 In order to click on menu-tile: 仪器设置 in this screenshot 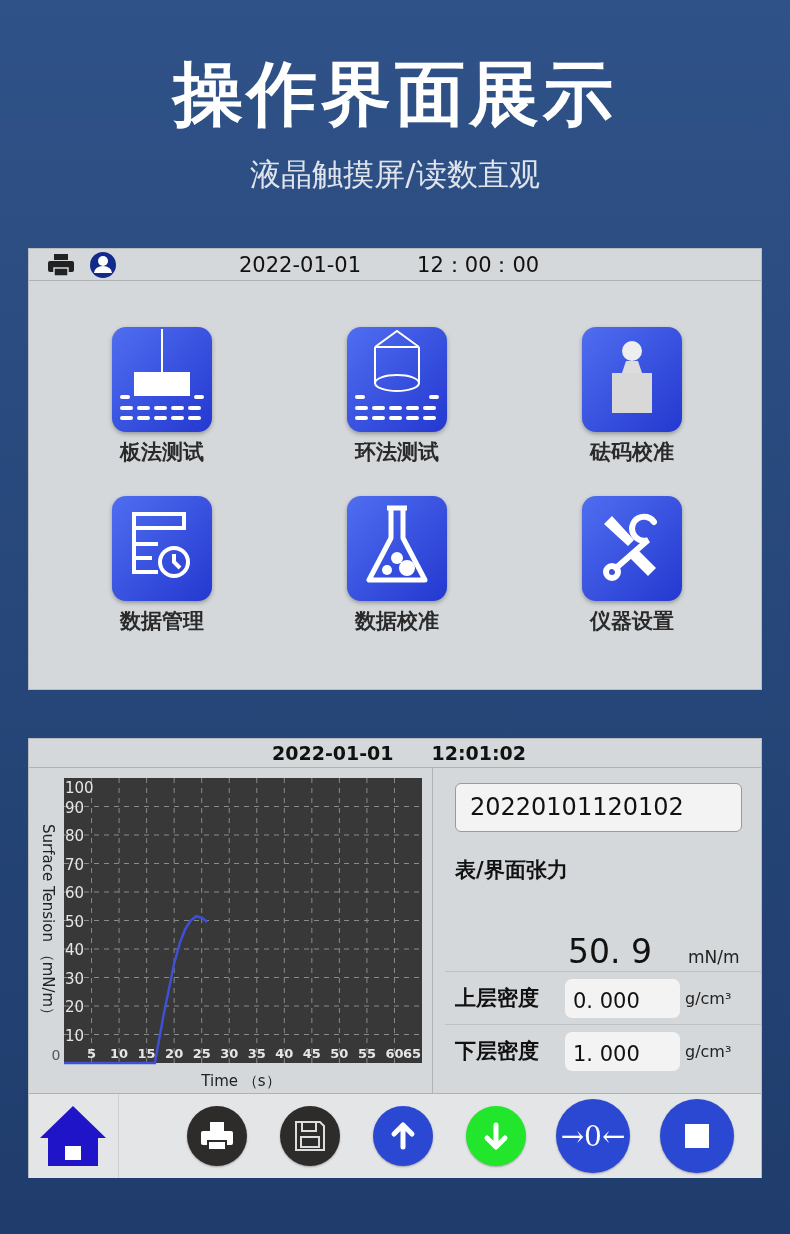, I will do `click(631, 565)`.